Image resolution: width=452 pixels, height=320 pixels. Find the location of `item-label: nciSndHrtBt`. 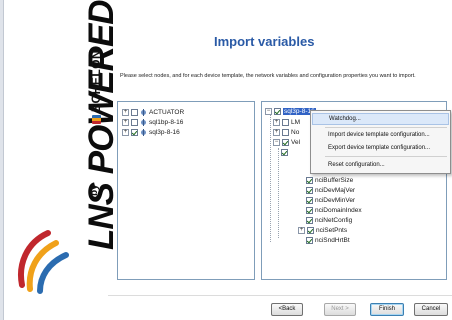

item-label: nciSndHrtBt is located at coordinates (332, 240).